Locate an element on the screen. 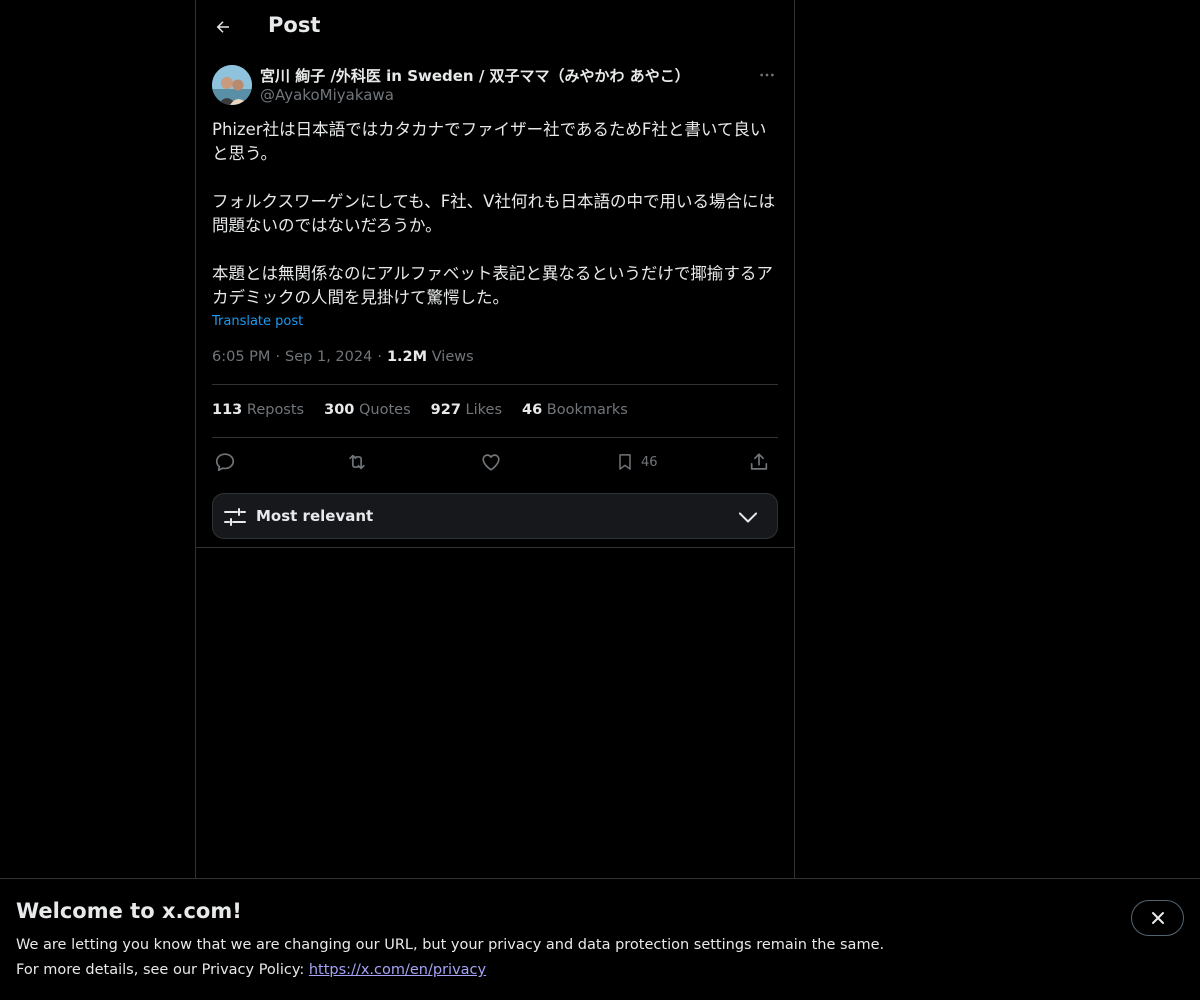 Image resolution: width=1200 pixels, height=1000 pixels. post-time: 6:05 PM is located at coordinates (241, 357).